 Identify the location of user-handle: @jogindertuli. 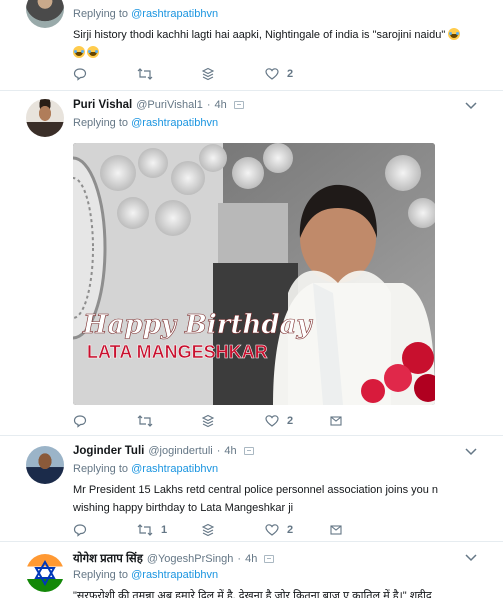
(180, 451).